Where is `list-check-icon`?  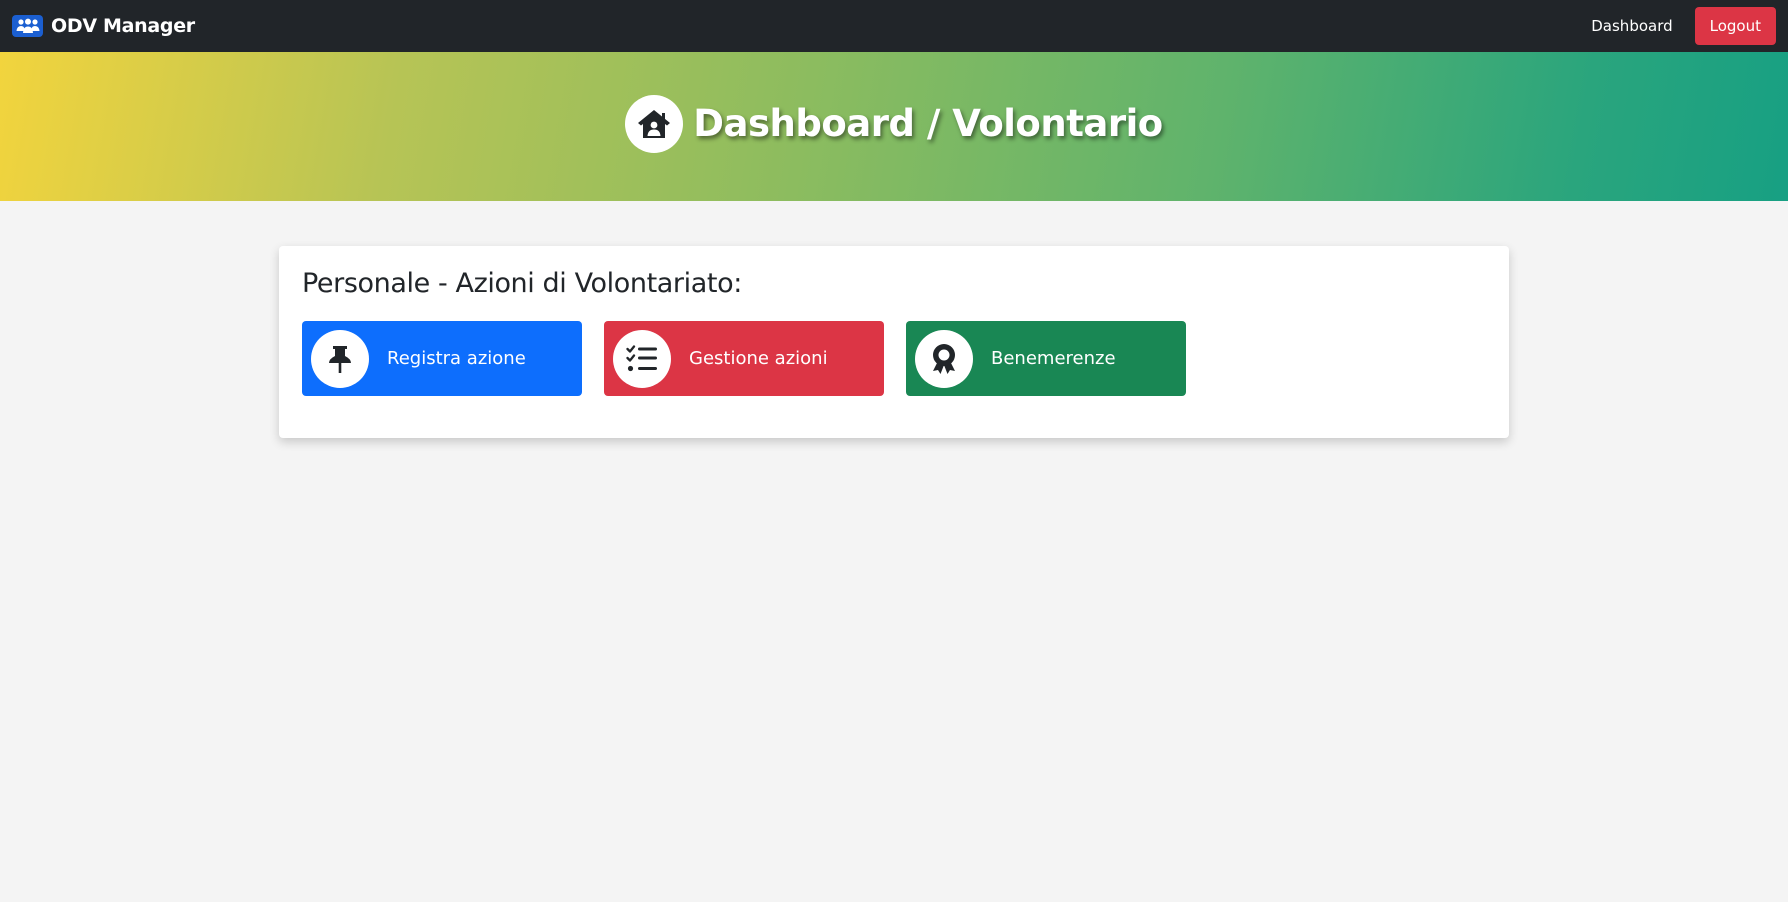
list-check-icon is located at coordinates (642, 358).